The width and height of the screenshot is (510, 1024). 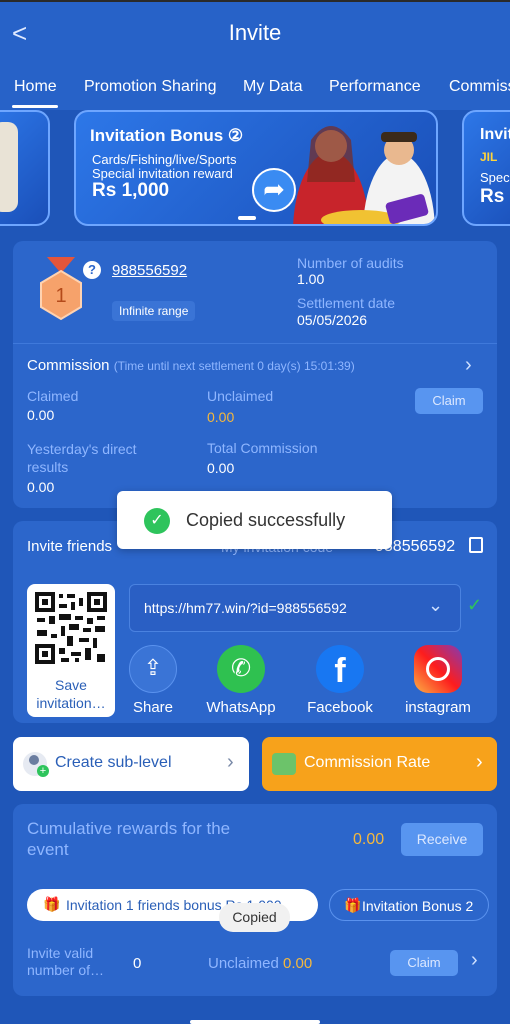 What do you see at coordinates (438, 707) in the screenshot?
I see `instagram-label: instagram` at bounding box center [438, 707].